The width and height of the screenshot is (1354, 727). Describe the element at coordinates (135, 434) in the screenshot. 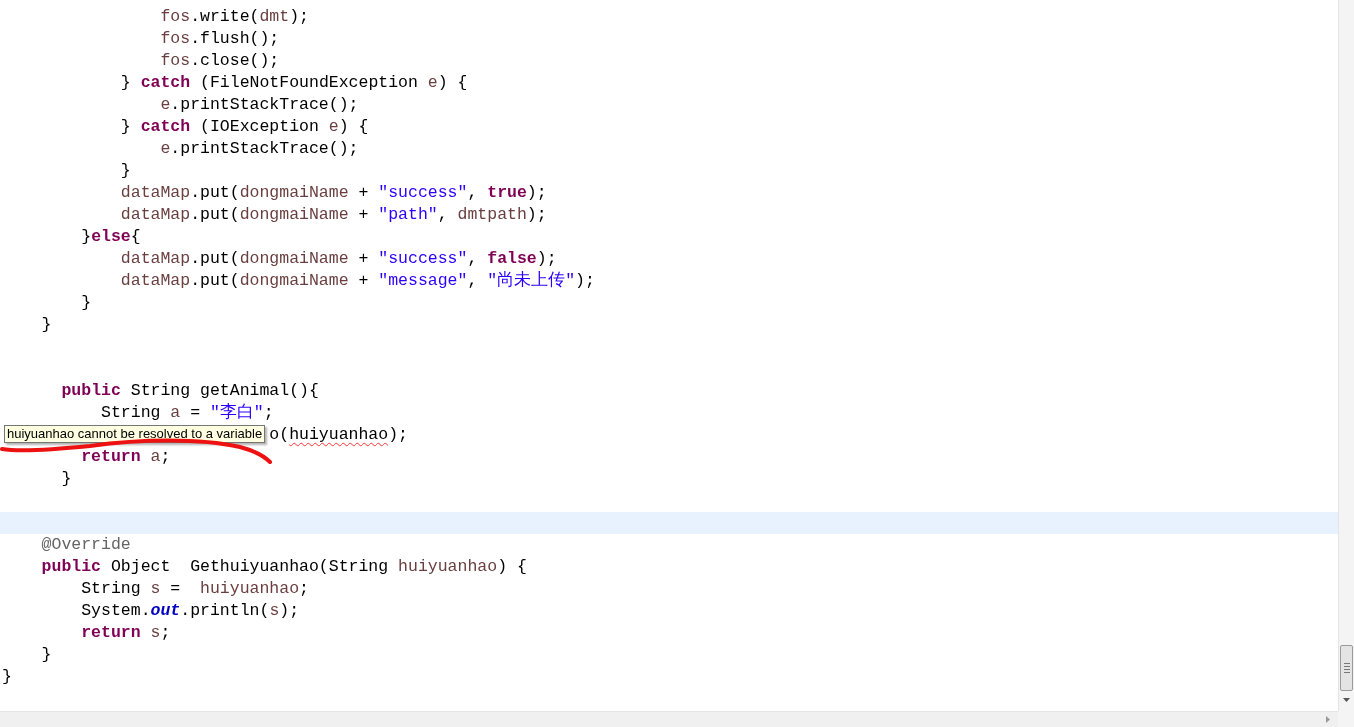

I see `error-tooltip: huiyuanhao cannot be resolved to a variable` at that location.